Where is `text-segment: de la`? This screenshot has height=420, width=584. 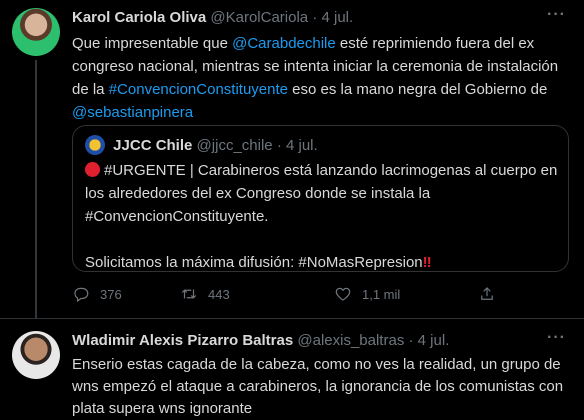
text-segment: de la is located at coordinates (90, 89).